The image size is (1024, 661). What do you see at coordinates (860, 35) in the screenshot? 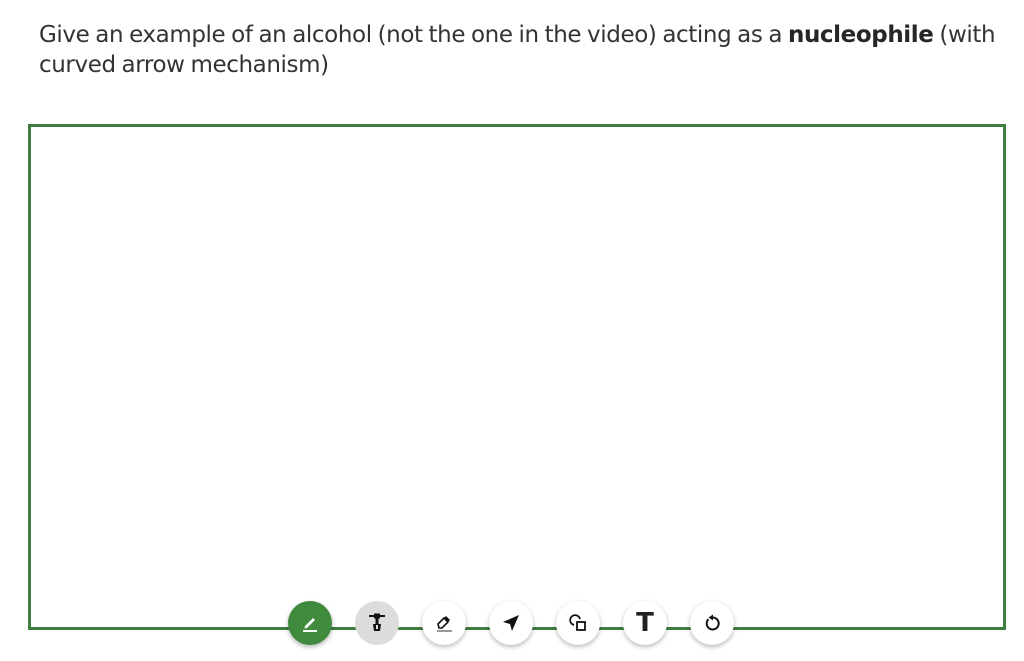
I see `question-emphasis: nucleophile` at bounding box center [860, 35].